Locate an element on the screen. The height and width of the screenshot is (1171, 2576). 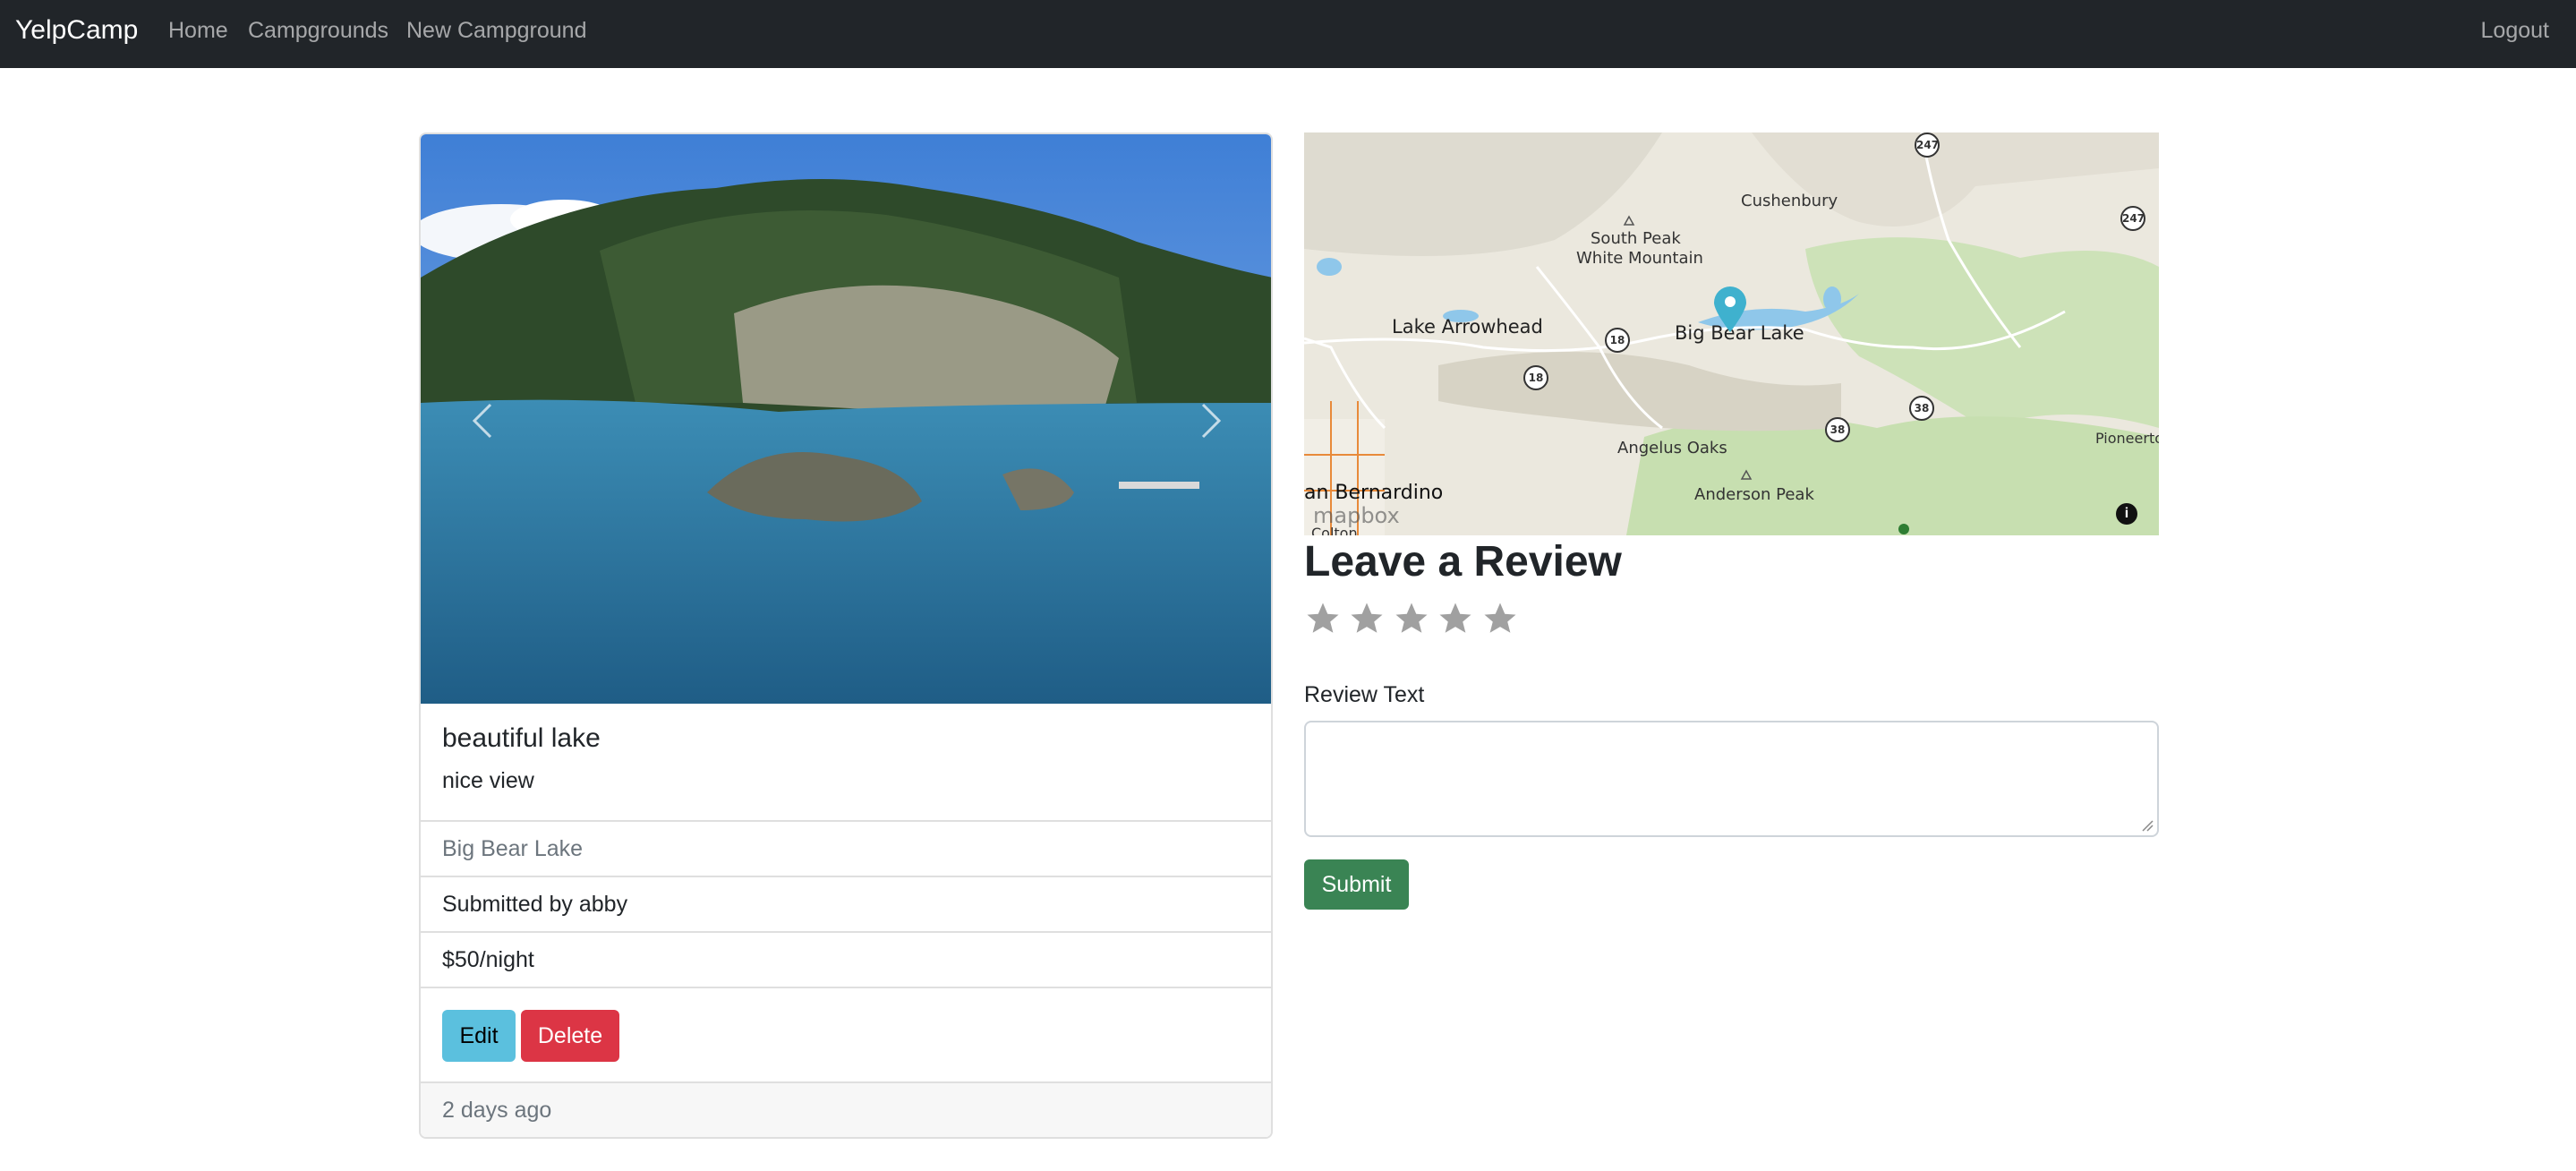
carousel-next-icon is located at coordinates (1210, 421).